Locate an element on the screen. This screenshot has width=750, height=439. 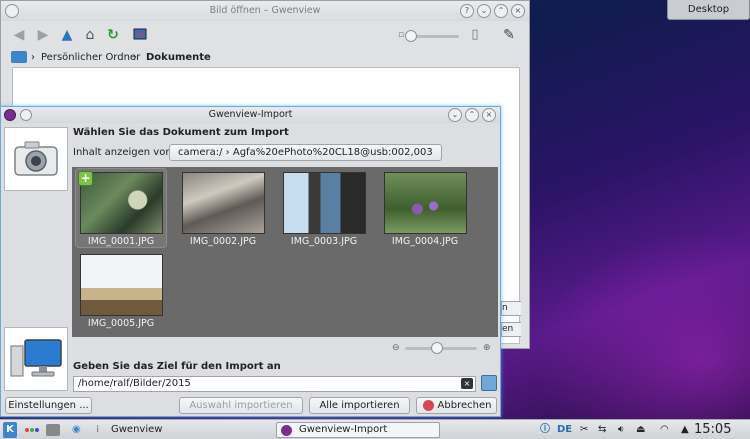
open-button-partial: n is located at coordinates (511, 308).